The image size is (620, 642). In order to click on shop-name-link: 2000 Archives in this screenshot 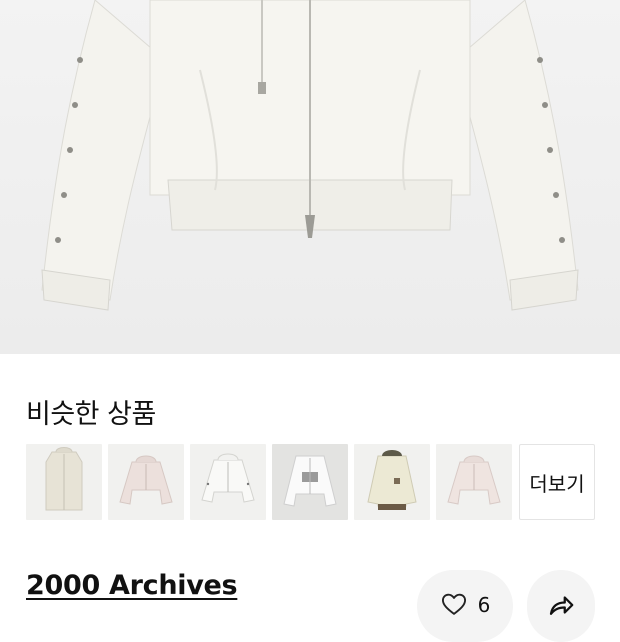, I will do `click(132, 585)`.